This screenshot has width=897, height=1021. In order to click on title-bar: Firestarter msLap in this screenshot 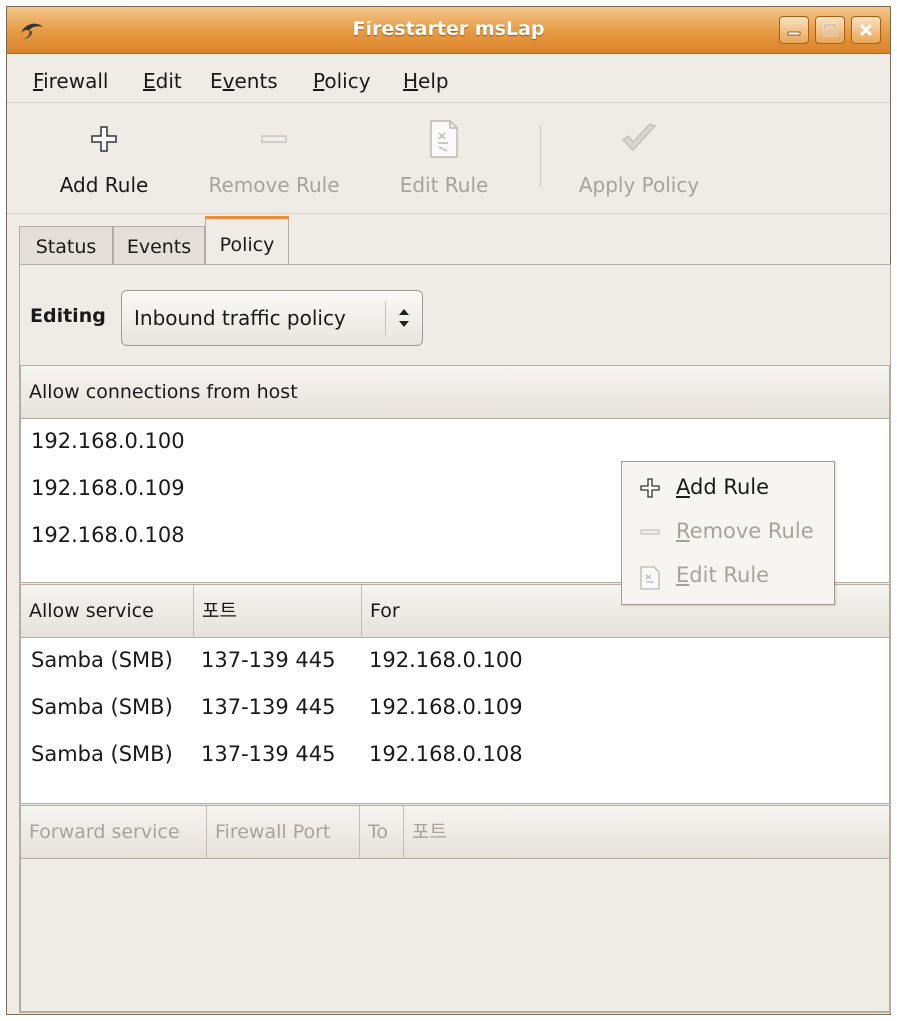, I will do `click(448, 30)`.